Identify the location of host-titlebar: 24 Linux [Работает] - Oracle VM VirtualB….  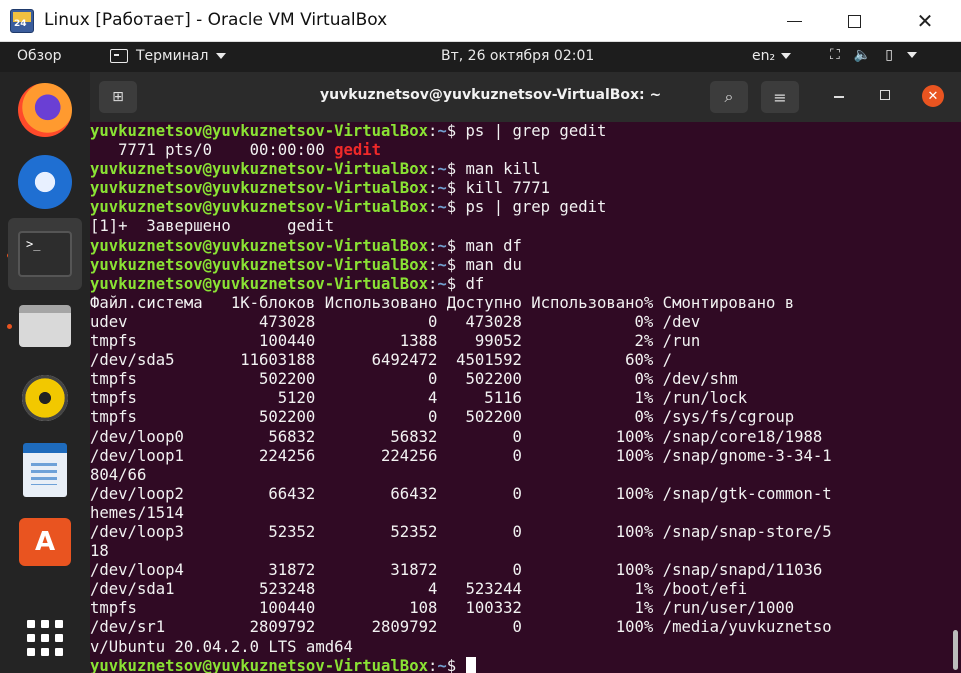
(480, 21).